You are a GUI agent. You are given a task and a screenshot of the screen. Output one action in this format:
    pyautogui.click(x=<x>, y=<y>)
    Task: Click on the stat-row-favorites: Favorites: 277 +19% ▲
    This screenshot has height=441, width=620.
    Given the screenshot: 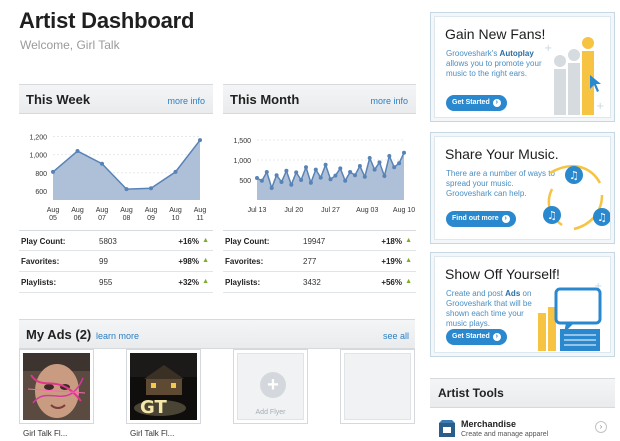 What is the action you would take?
    pyautogui.click(x=319, y=261)
    